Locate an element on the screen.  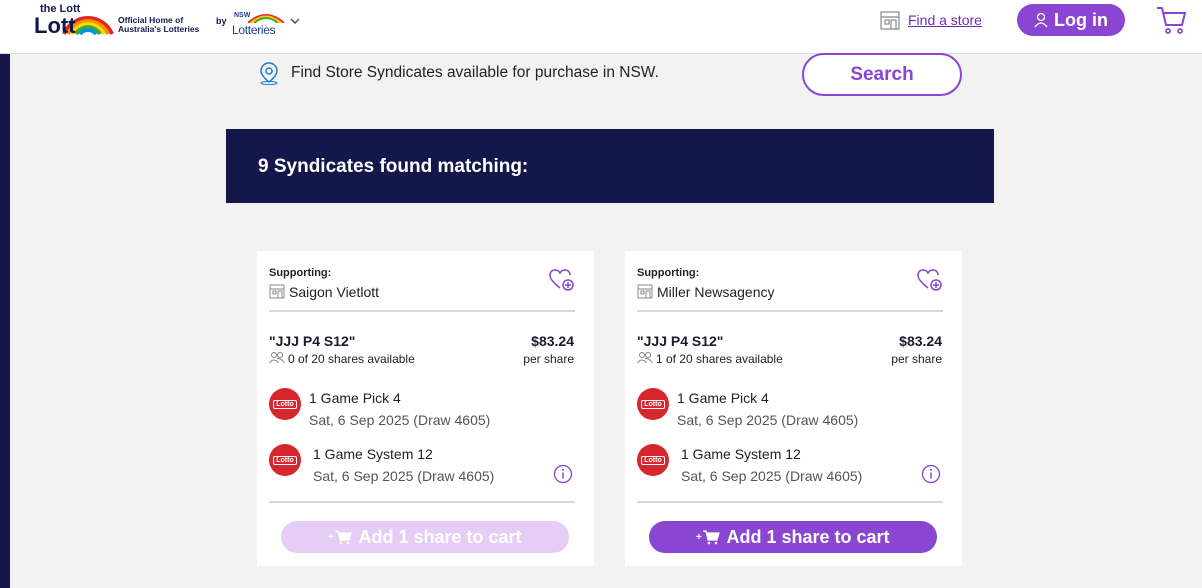
svg-text: Lott is located at coordinates (55, 24).